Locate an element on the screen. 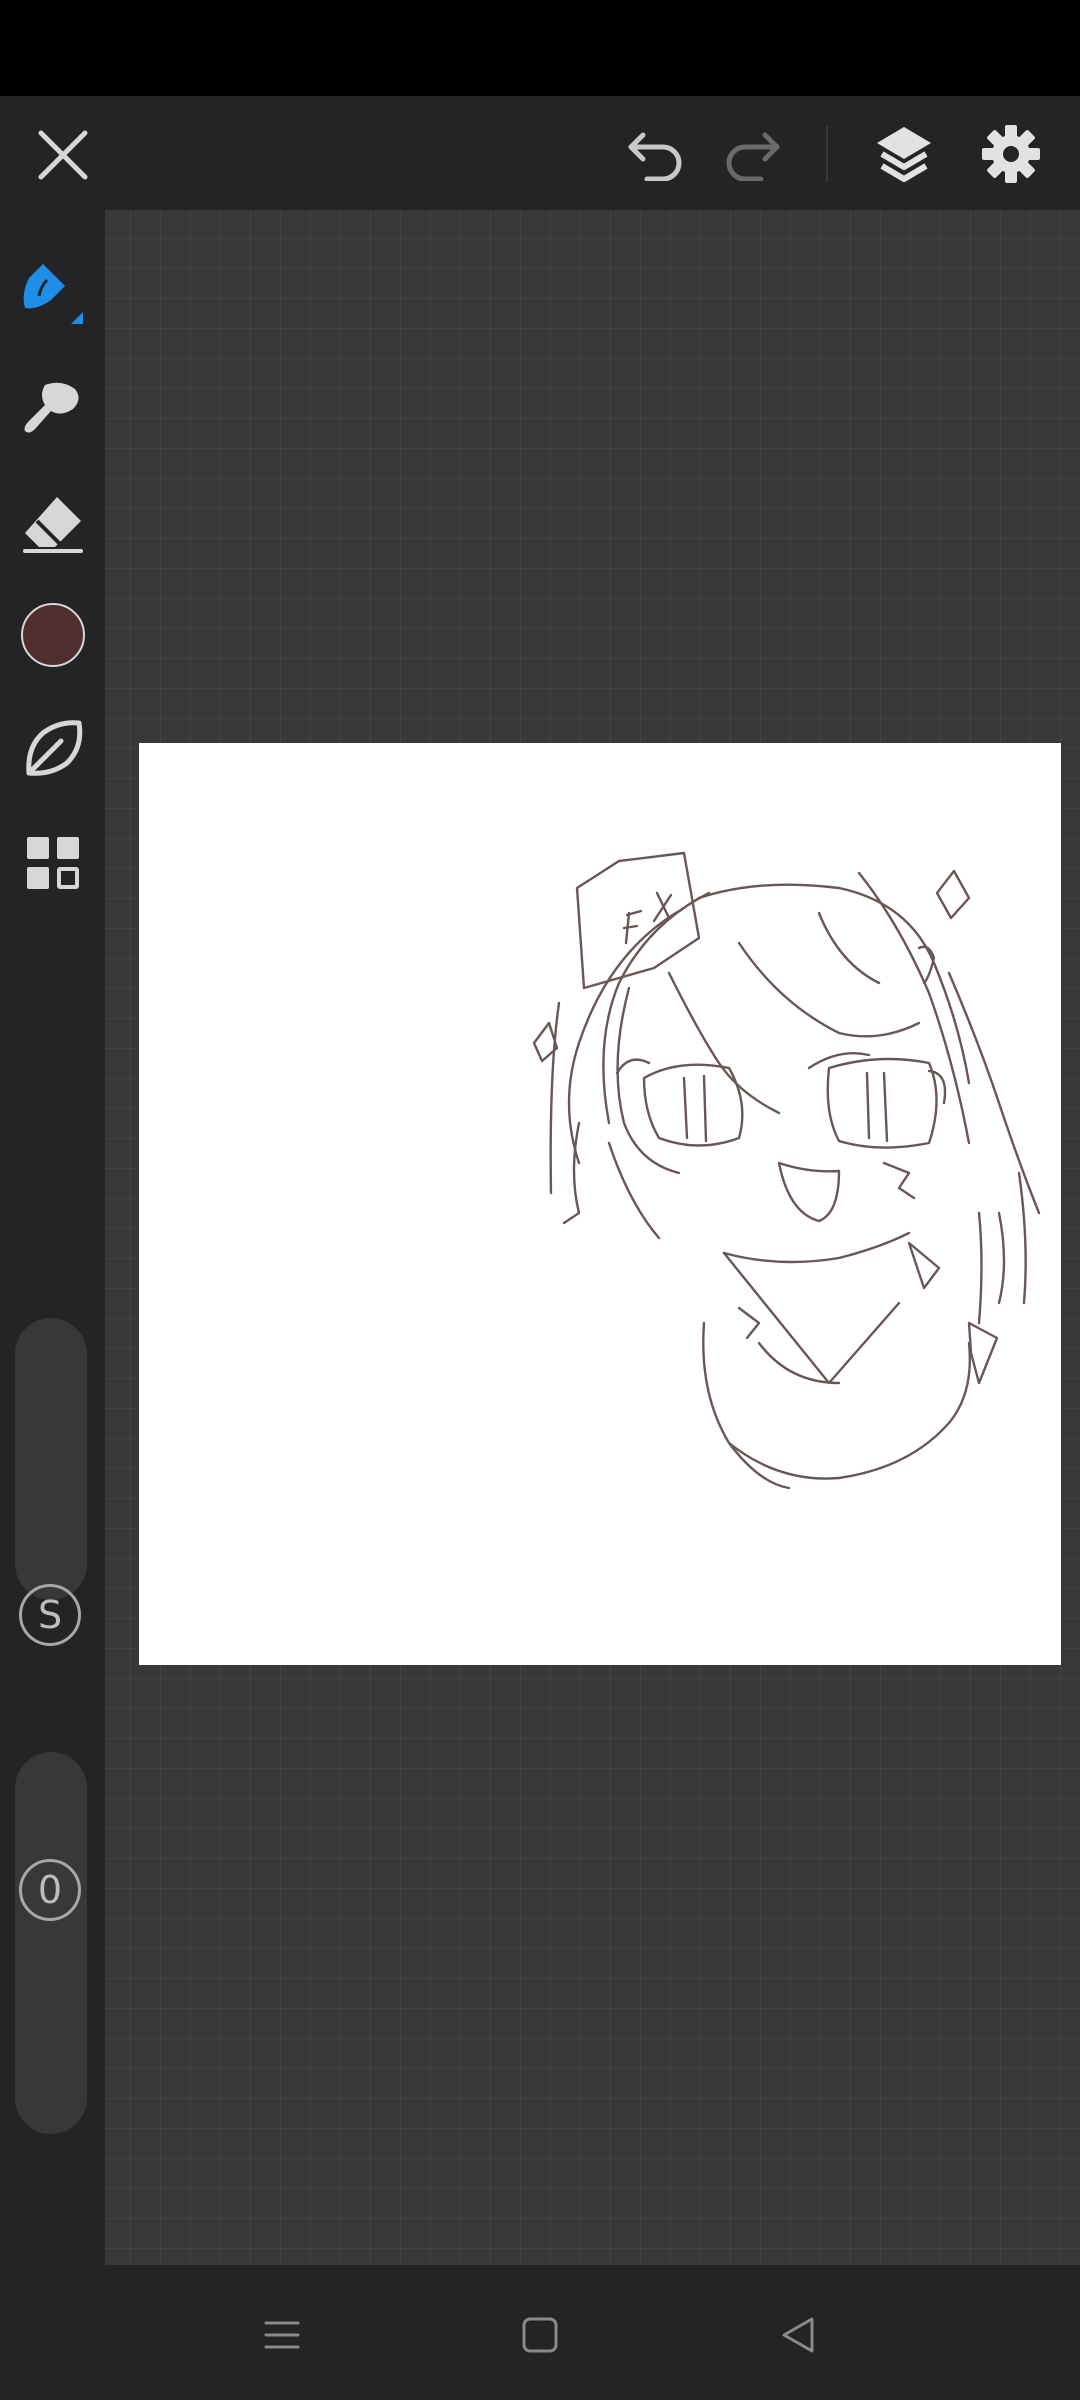 This screenshot has width=1080, height=2400. opacity-slider-label: 0 is located at coordinates (50, 1890).